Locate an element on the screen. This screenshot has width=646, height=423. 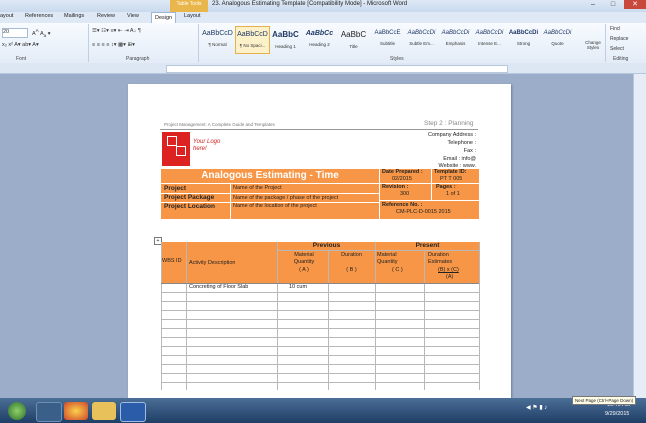
align-icons: ≡ ≡ ≡ ≡ ↕▾ ▦▾ ⊞▾ is located at coordinates (113, 45).